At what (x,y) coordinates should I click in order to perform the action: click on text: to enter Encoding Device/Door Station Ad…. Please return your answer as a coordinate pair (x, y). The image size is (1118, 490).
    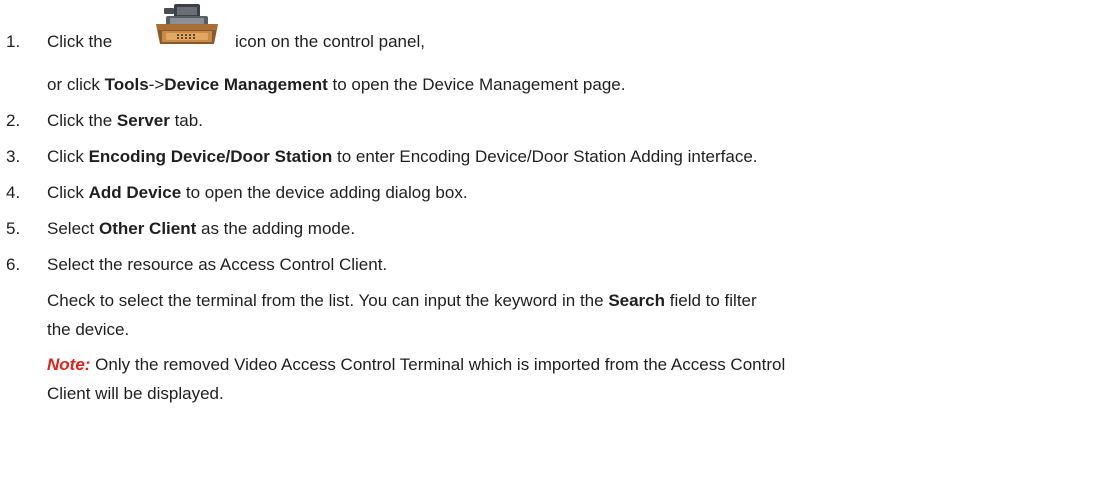
    Looking at the image, I should click on (545, 156).